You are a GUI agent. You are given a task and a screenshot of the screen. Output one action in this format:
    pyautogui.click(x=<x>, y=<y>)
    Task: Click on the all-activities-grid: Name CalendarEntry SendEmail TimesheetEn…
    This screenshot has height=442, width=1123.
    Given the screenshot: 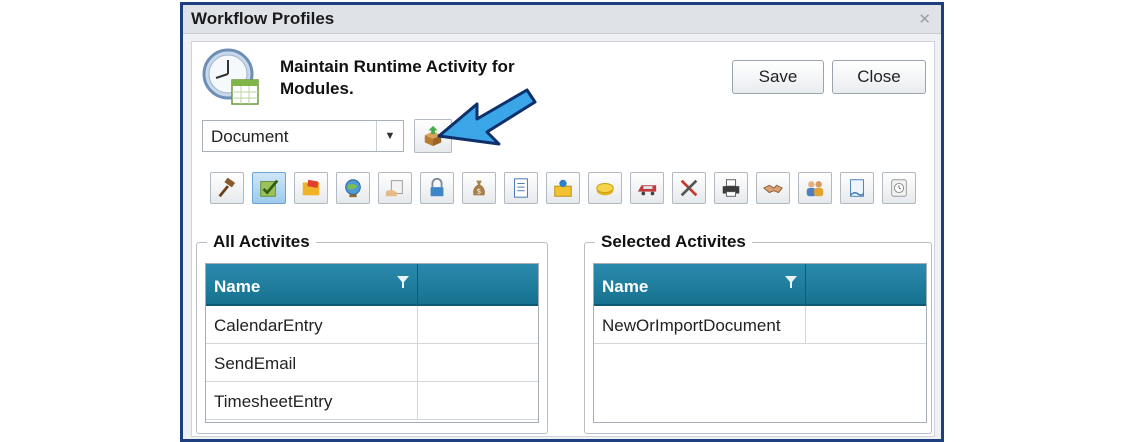 What is the action you would take?
    pyautogui.click(x=372, y=343)
    